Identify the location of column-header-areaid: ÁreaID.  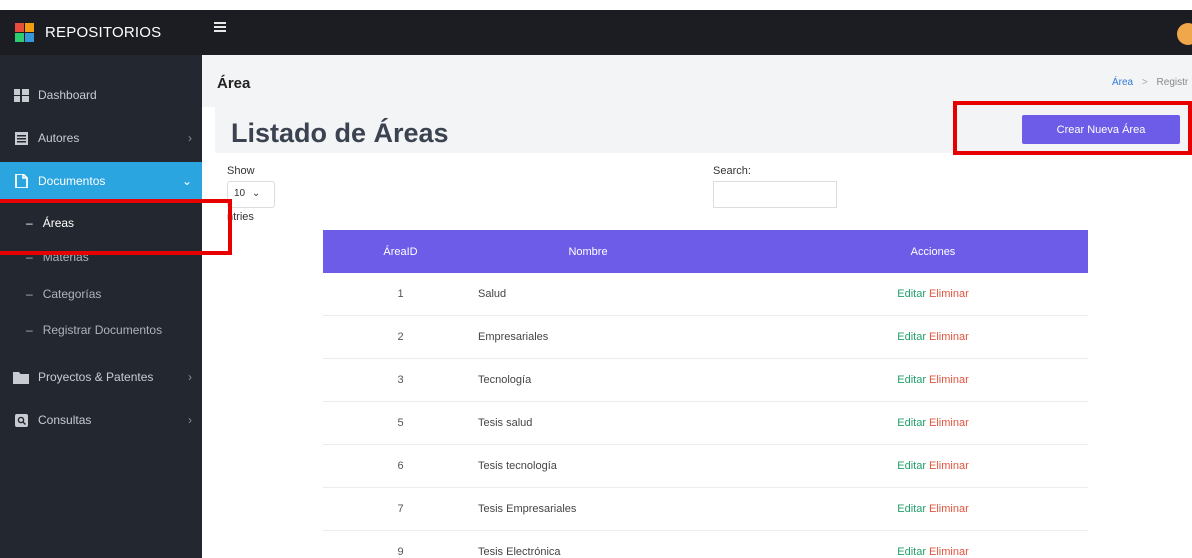
(400, 251).